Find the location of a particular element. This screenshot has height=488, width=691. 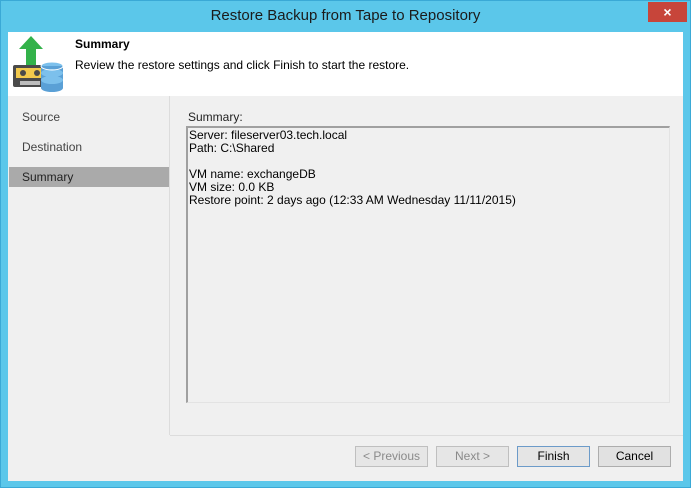

nav-step-destination: Destination is located at coordinates (89, 147).